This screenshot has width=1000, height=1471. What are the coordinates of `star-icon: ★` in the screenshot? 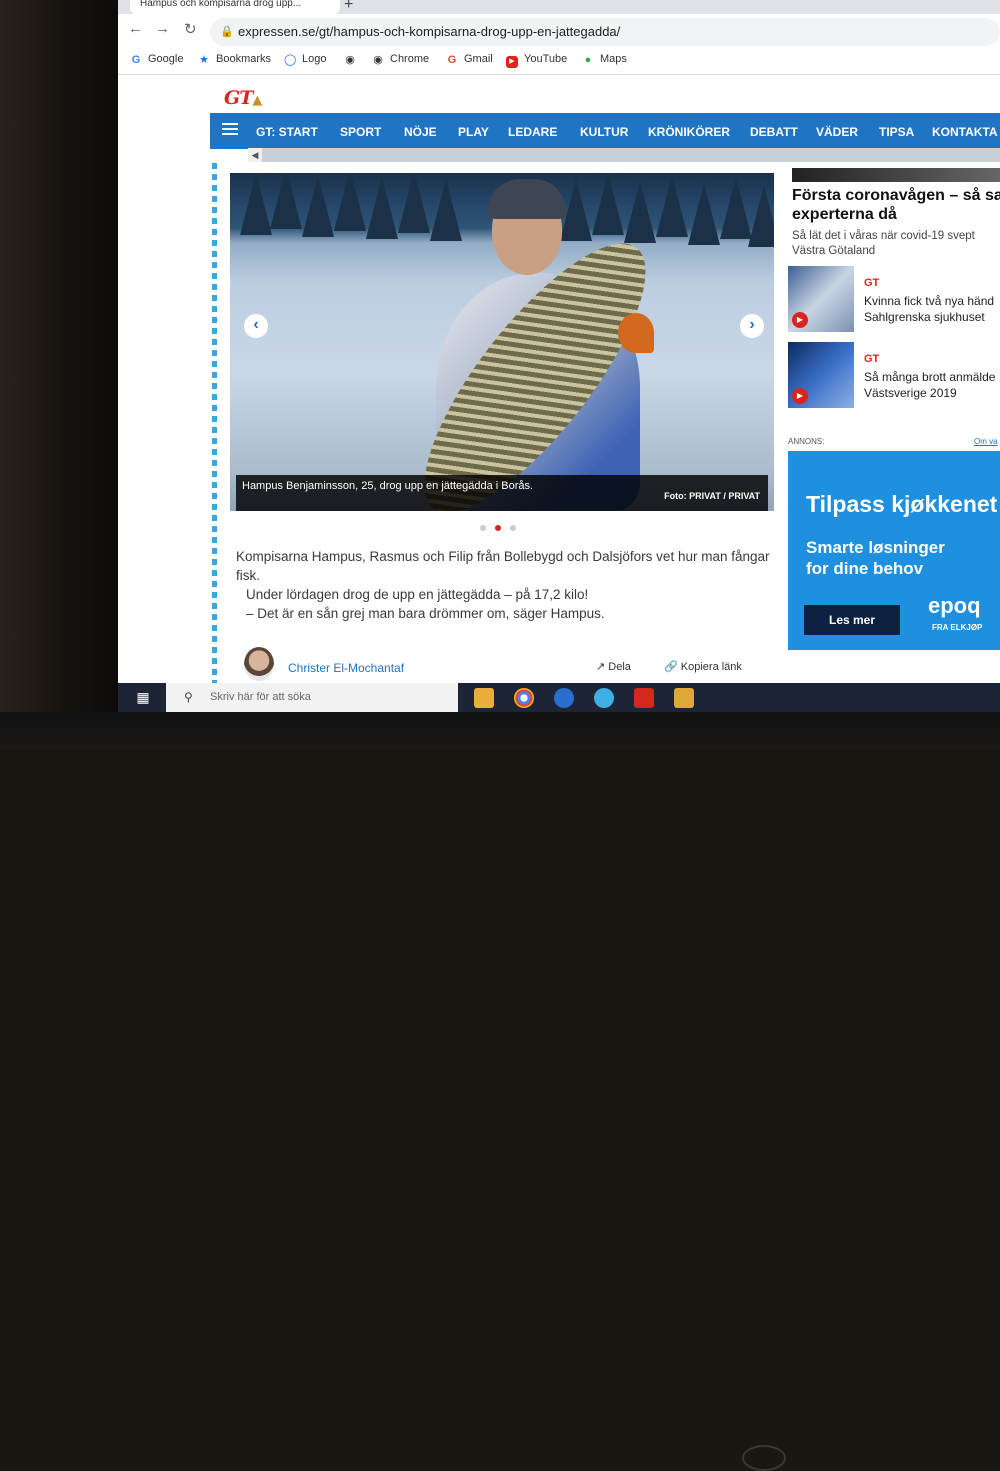 It's located at (204, 60).